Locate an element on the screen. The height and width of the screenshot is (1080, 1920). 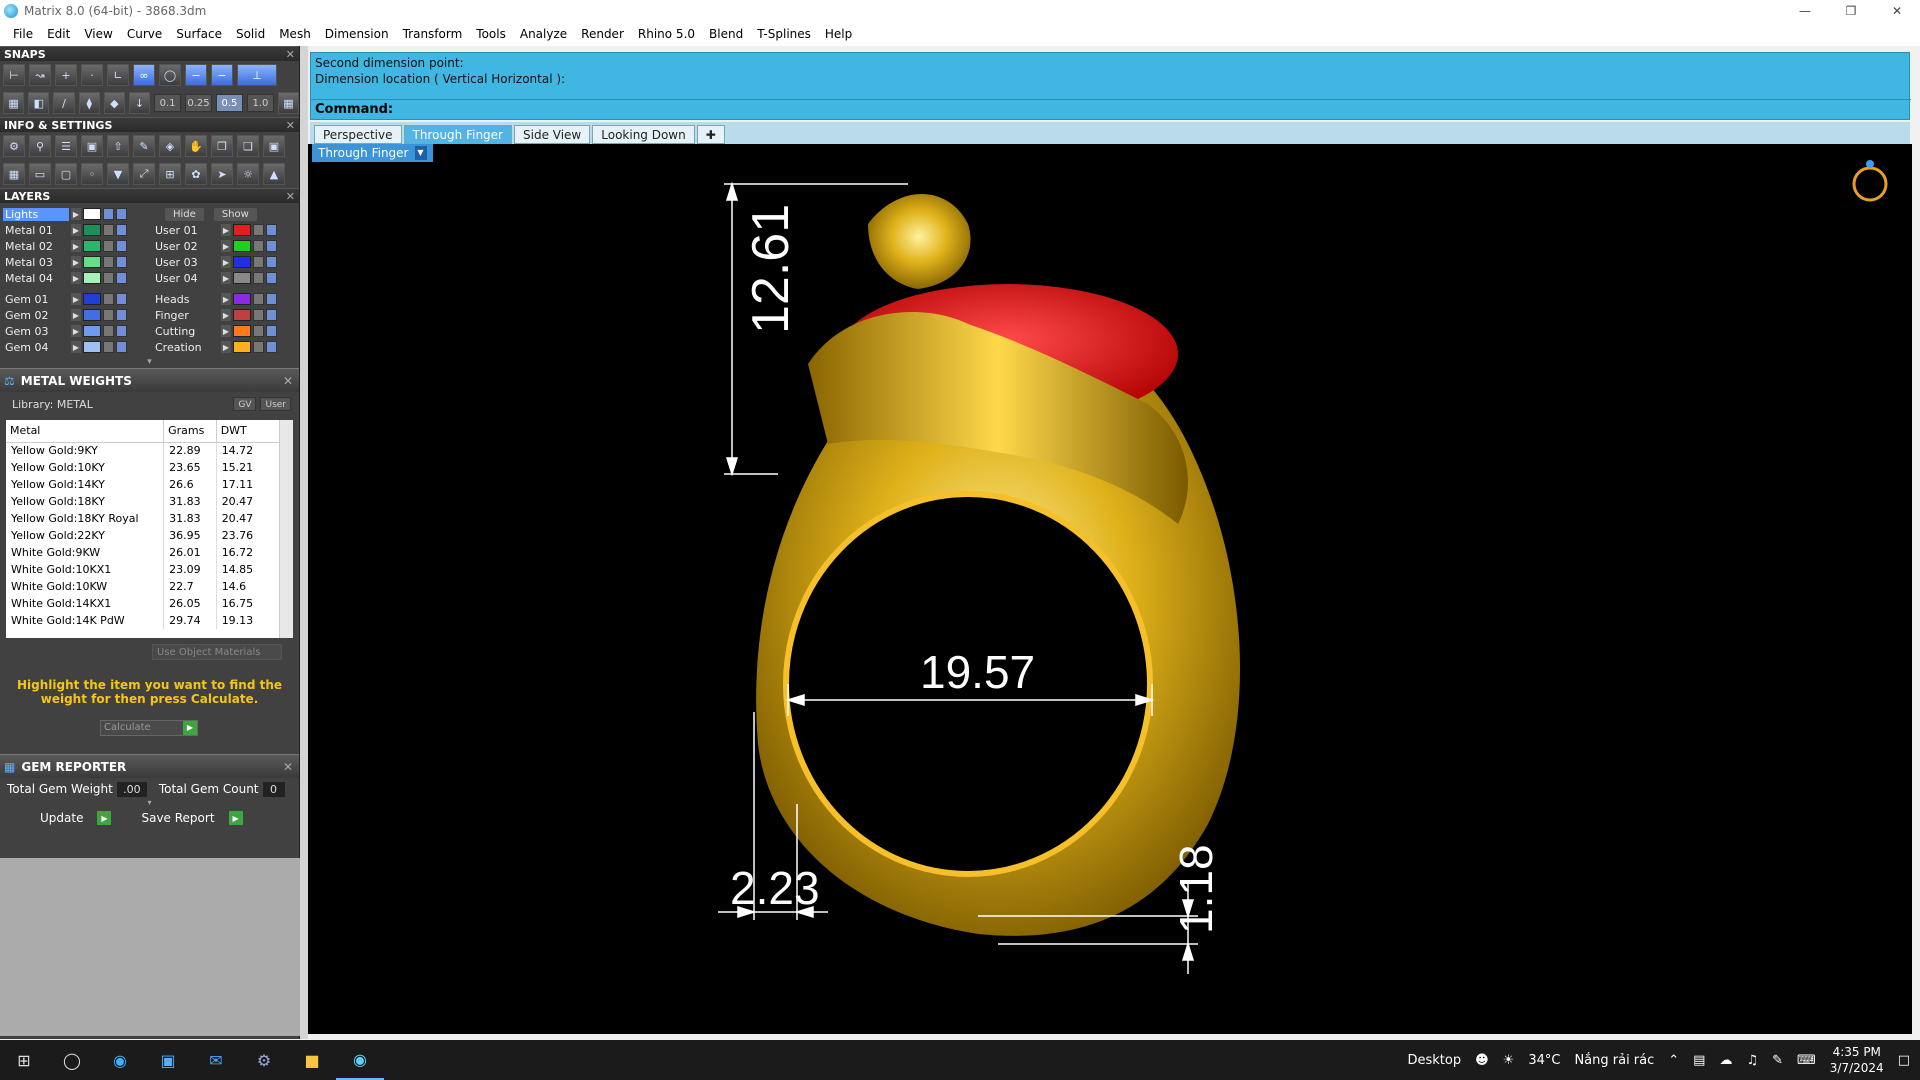
menu-tools: Tools is located at coordinates (491, 34).